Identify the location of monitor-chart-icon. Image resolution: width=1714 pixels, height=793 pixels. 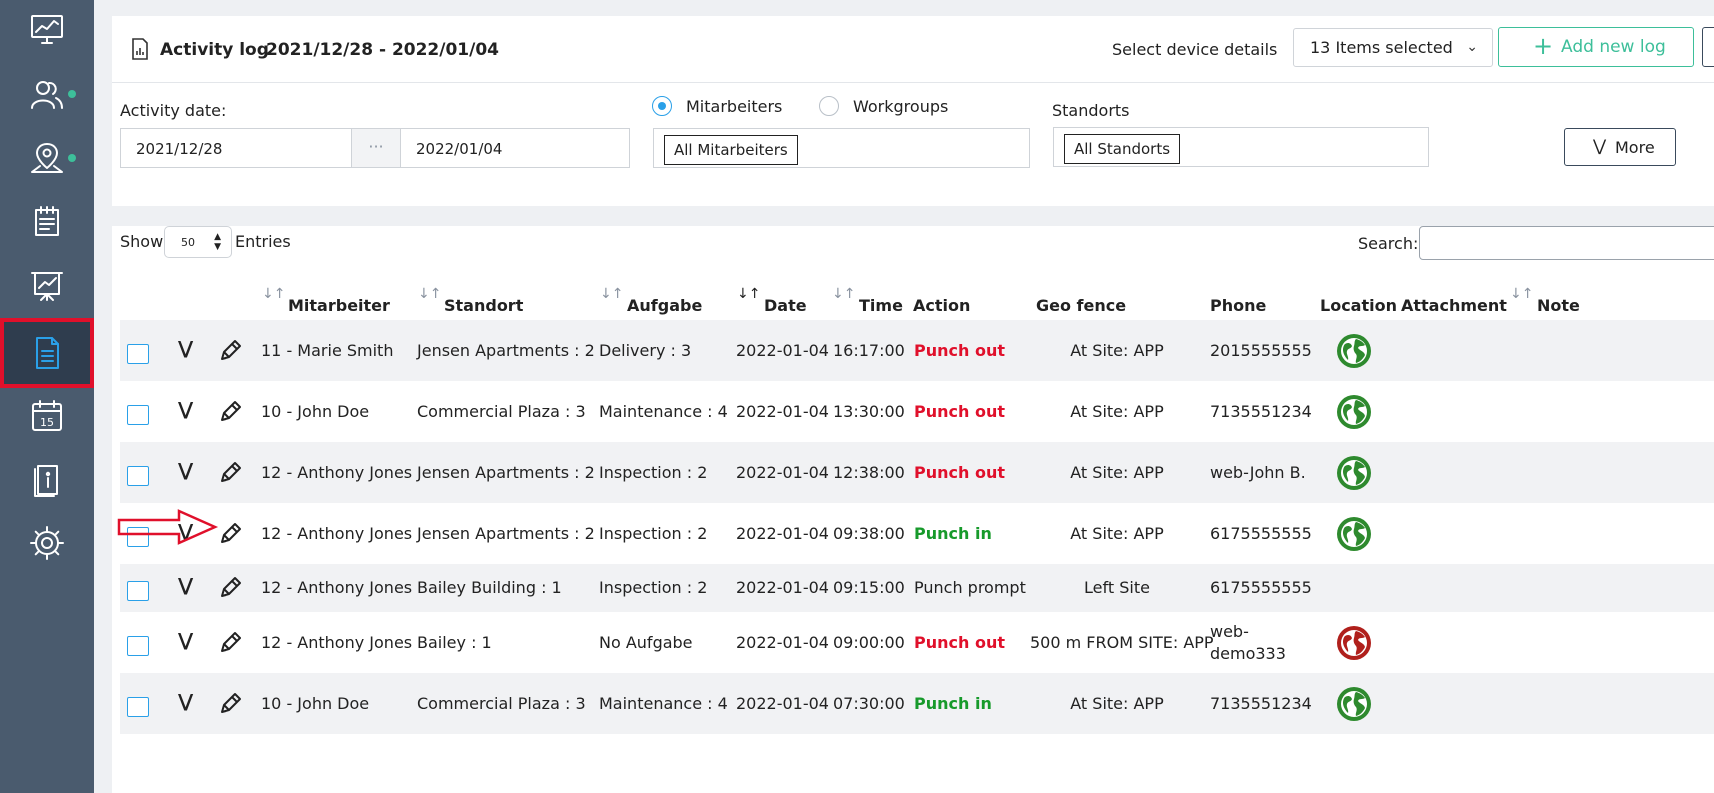
(47, 29).